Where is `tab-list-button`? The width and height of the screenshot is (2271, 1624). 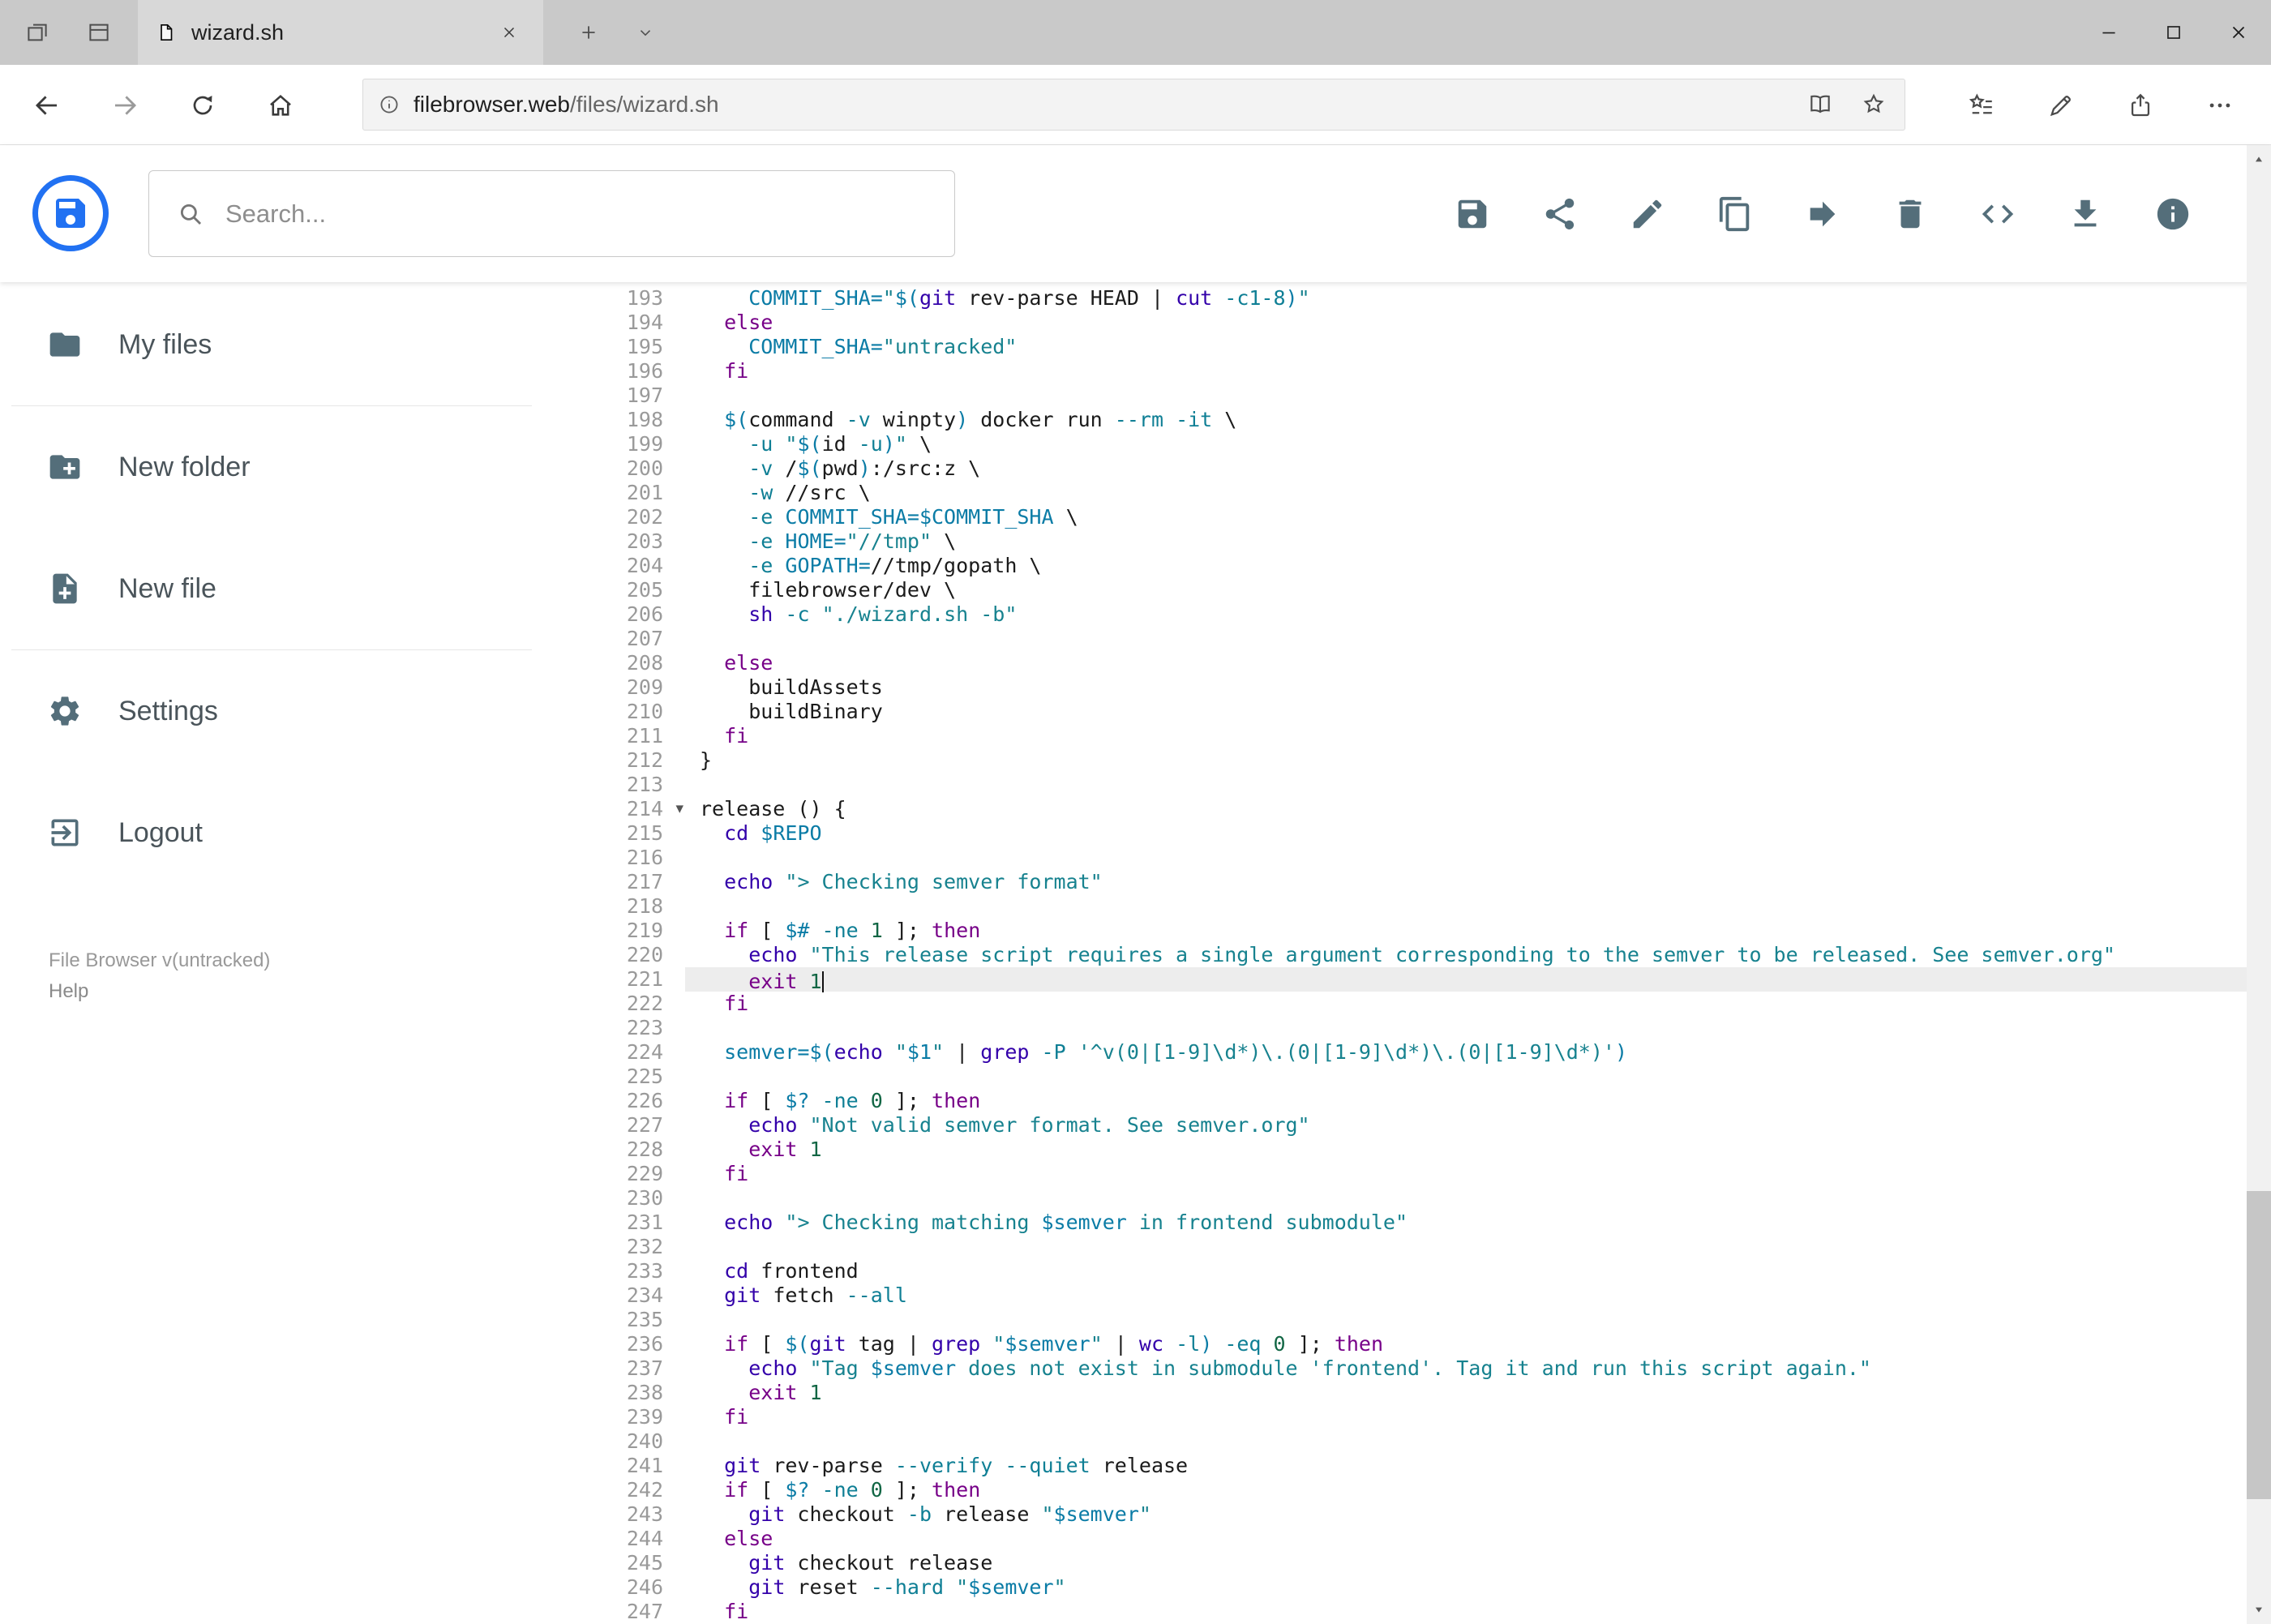 tab-list-button is located at coordinates (645, 33).